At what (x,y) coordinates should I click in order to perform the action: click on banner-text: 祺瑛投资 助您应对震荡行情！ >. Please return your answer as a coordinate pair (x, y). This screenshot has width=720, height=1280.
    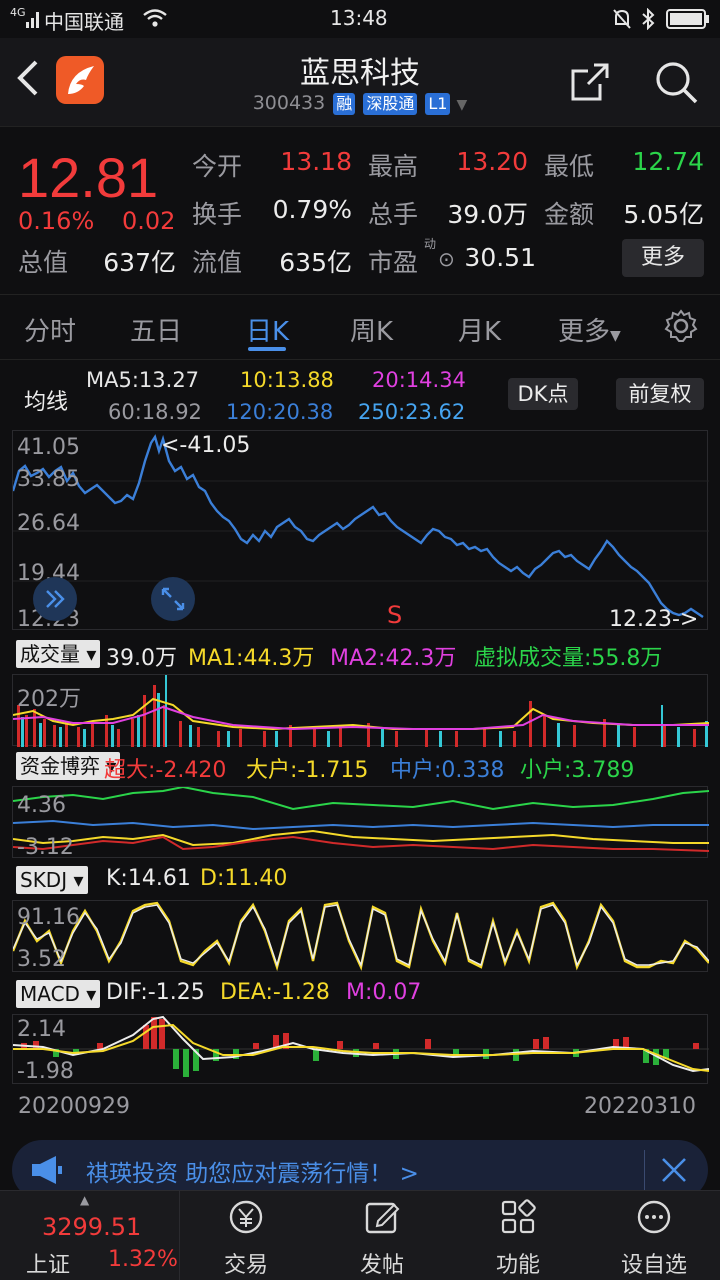
    Looking at the image, I should click on (252, 1174).